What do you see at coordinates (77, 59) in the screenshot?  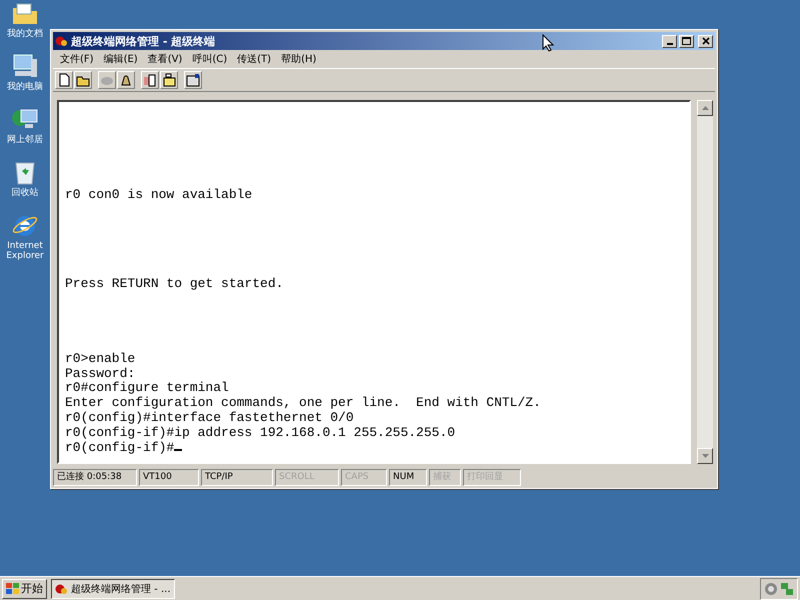 I see `menu-item: 文件(F)` at bounding box center [77, 59].